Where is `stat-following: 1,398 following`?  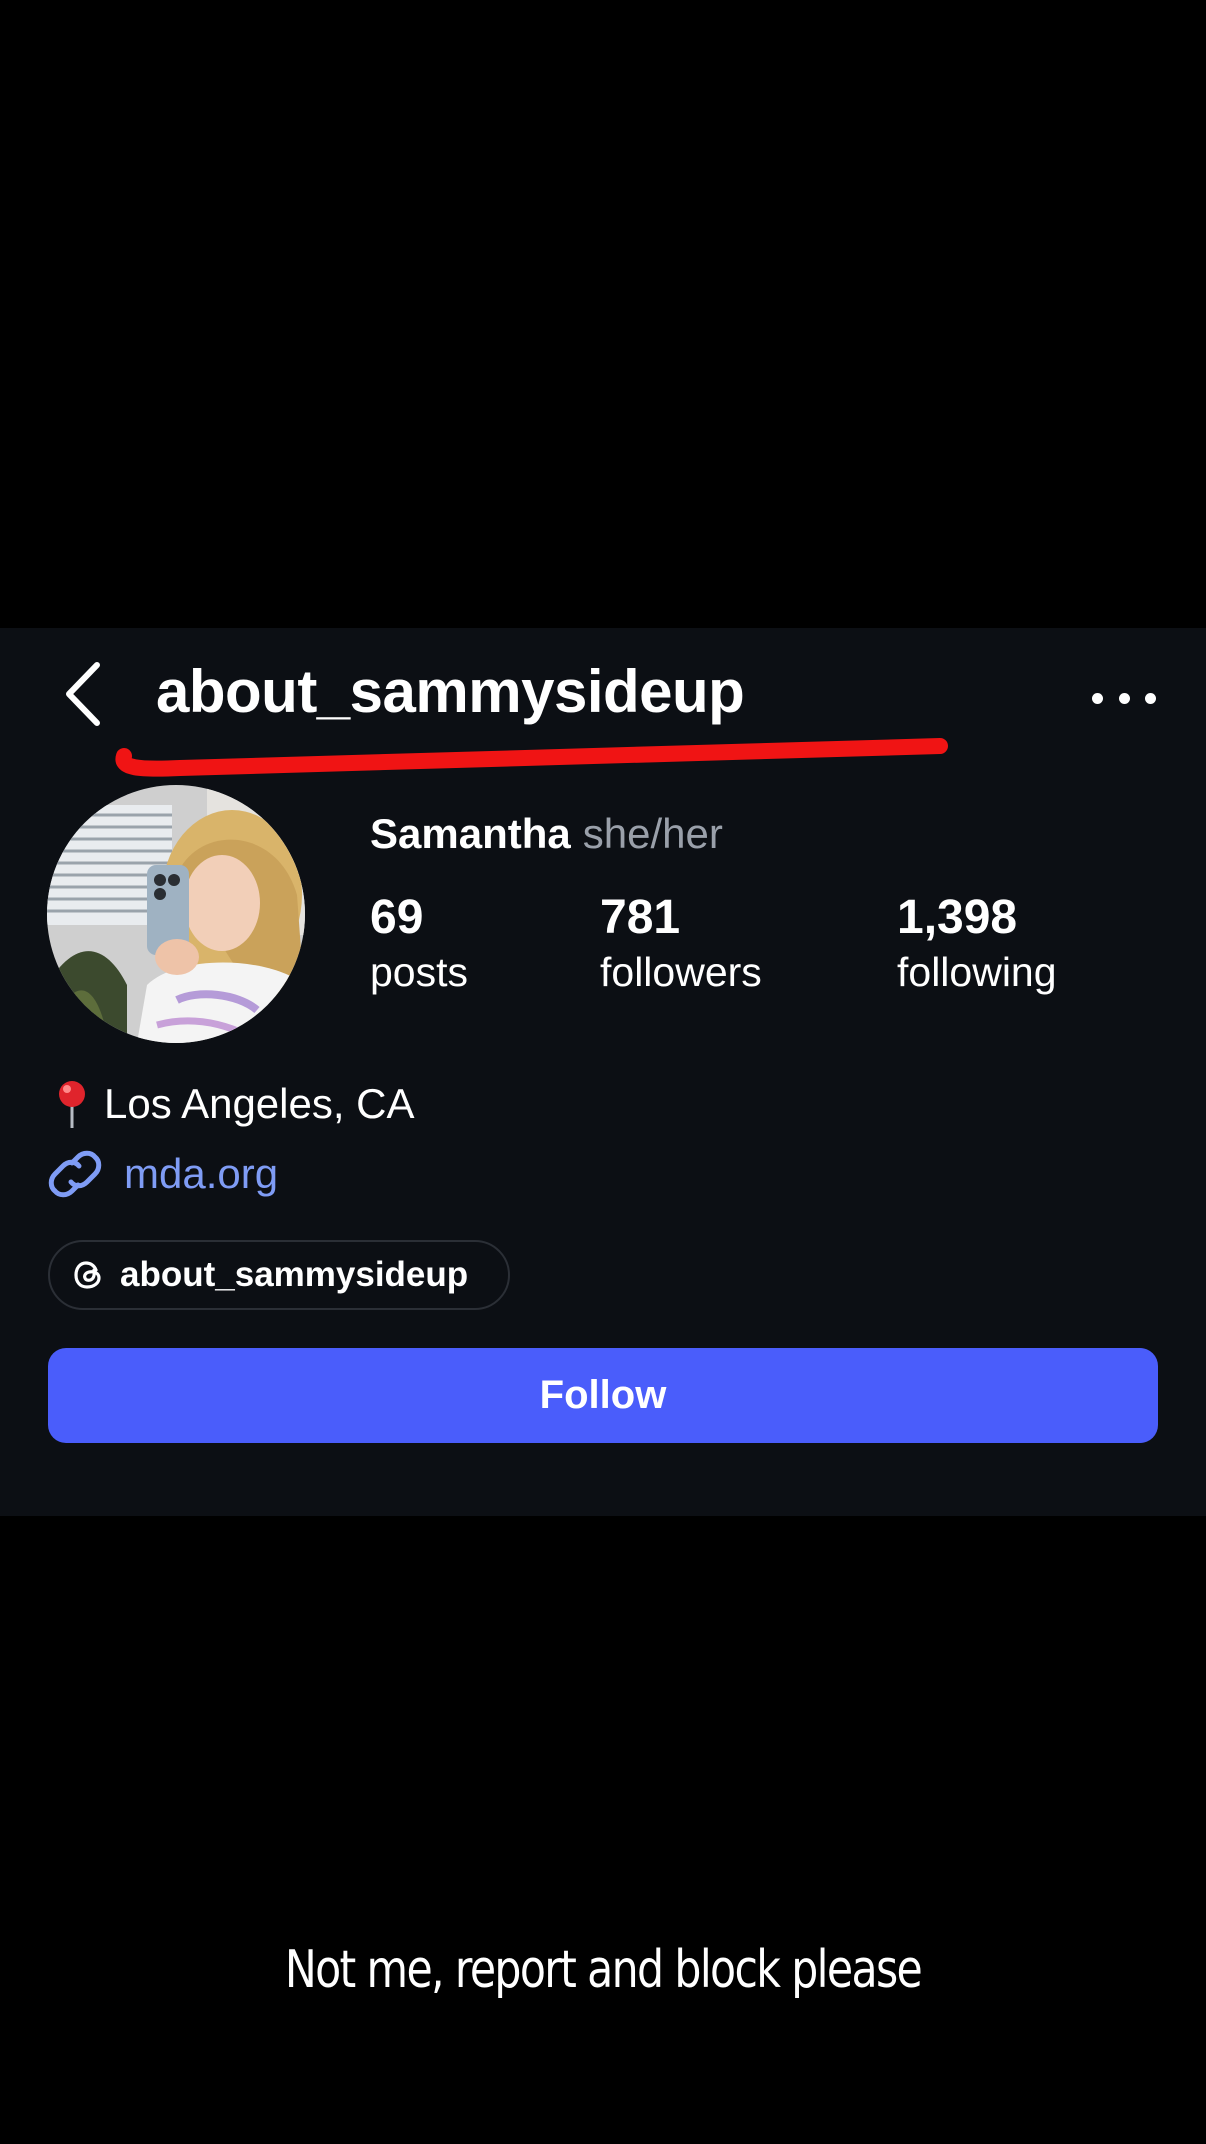 stat-following: 1,398 following is located at coordinates (977, 944).